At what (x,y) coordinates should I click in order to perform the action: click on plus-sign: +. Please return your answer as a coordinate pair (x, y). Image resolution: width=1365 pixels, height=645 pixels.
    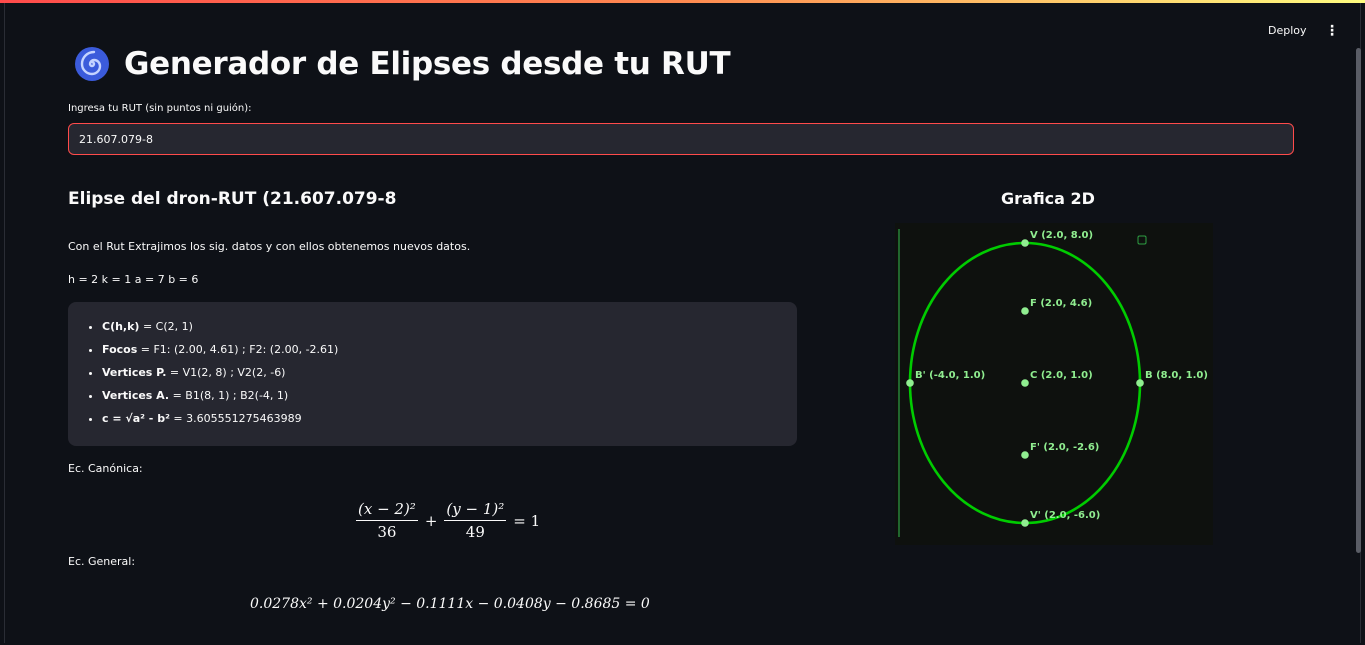
    Looking at the image, I should click on (431, 520).